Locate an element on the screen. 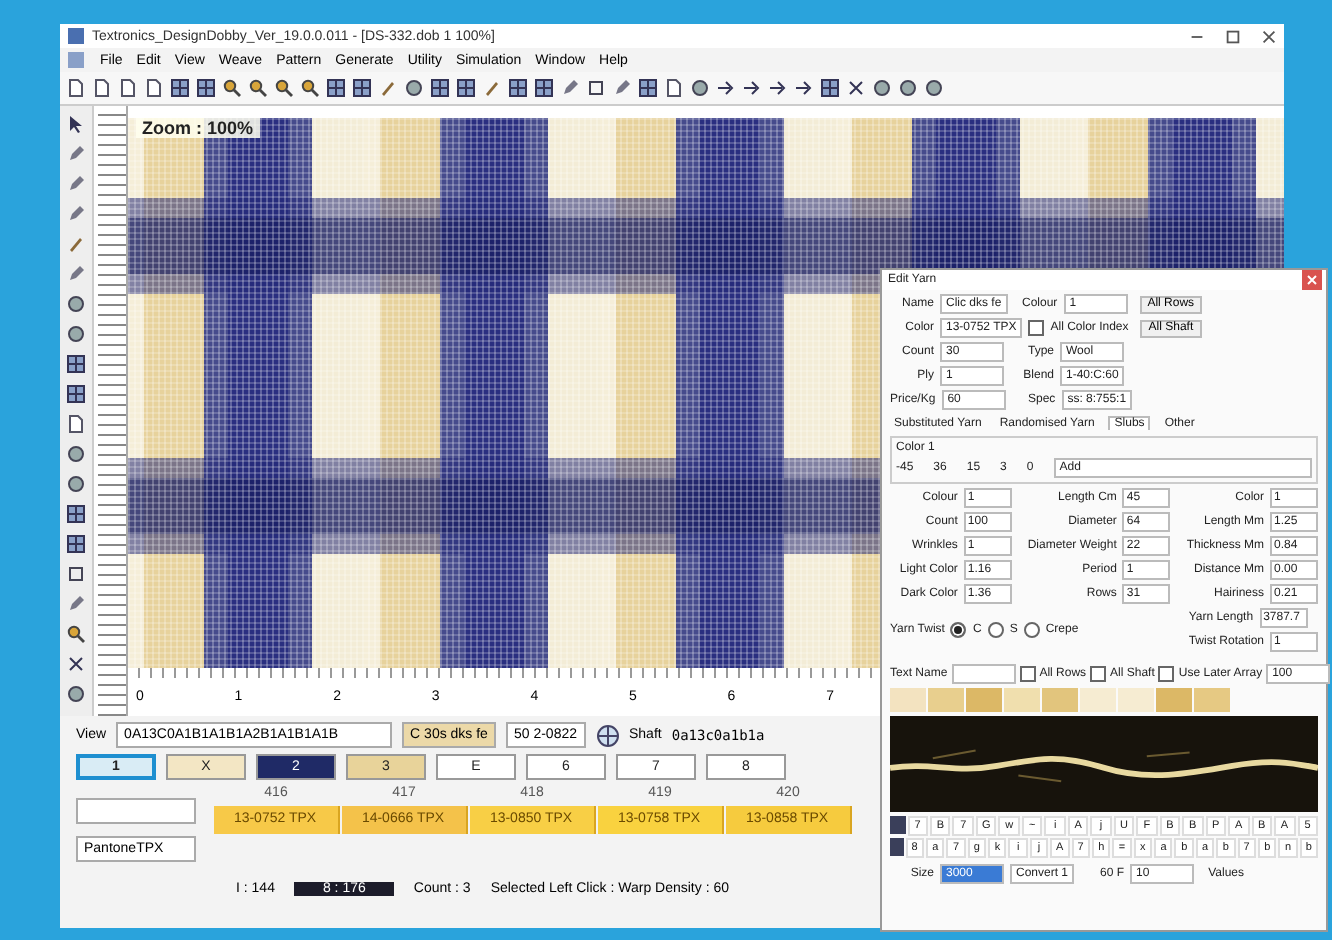  search-field is located at coordinates (136, 811).